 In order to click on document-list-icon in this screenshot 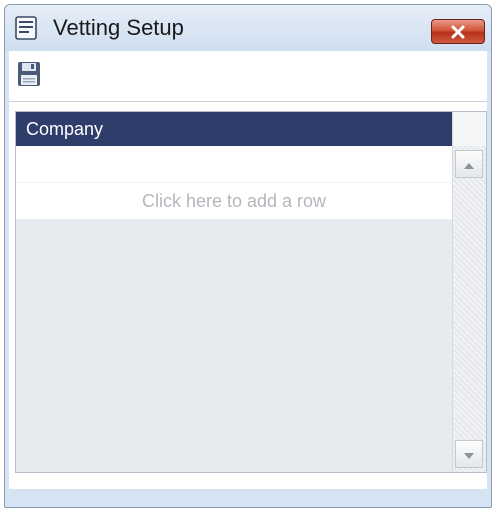, I will do `click(26, 28)`.